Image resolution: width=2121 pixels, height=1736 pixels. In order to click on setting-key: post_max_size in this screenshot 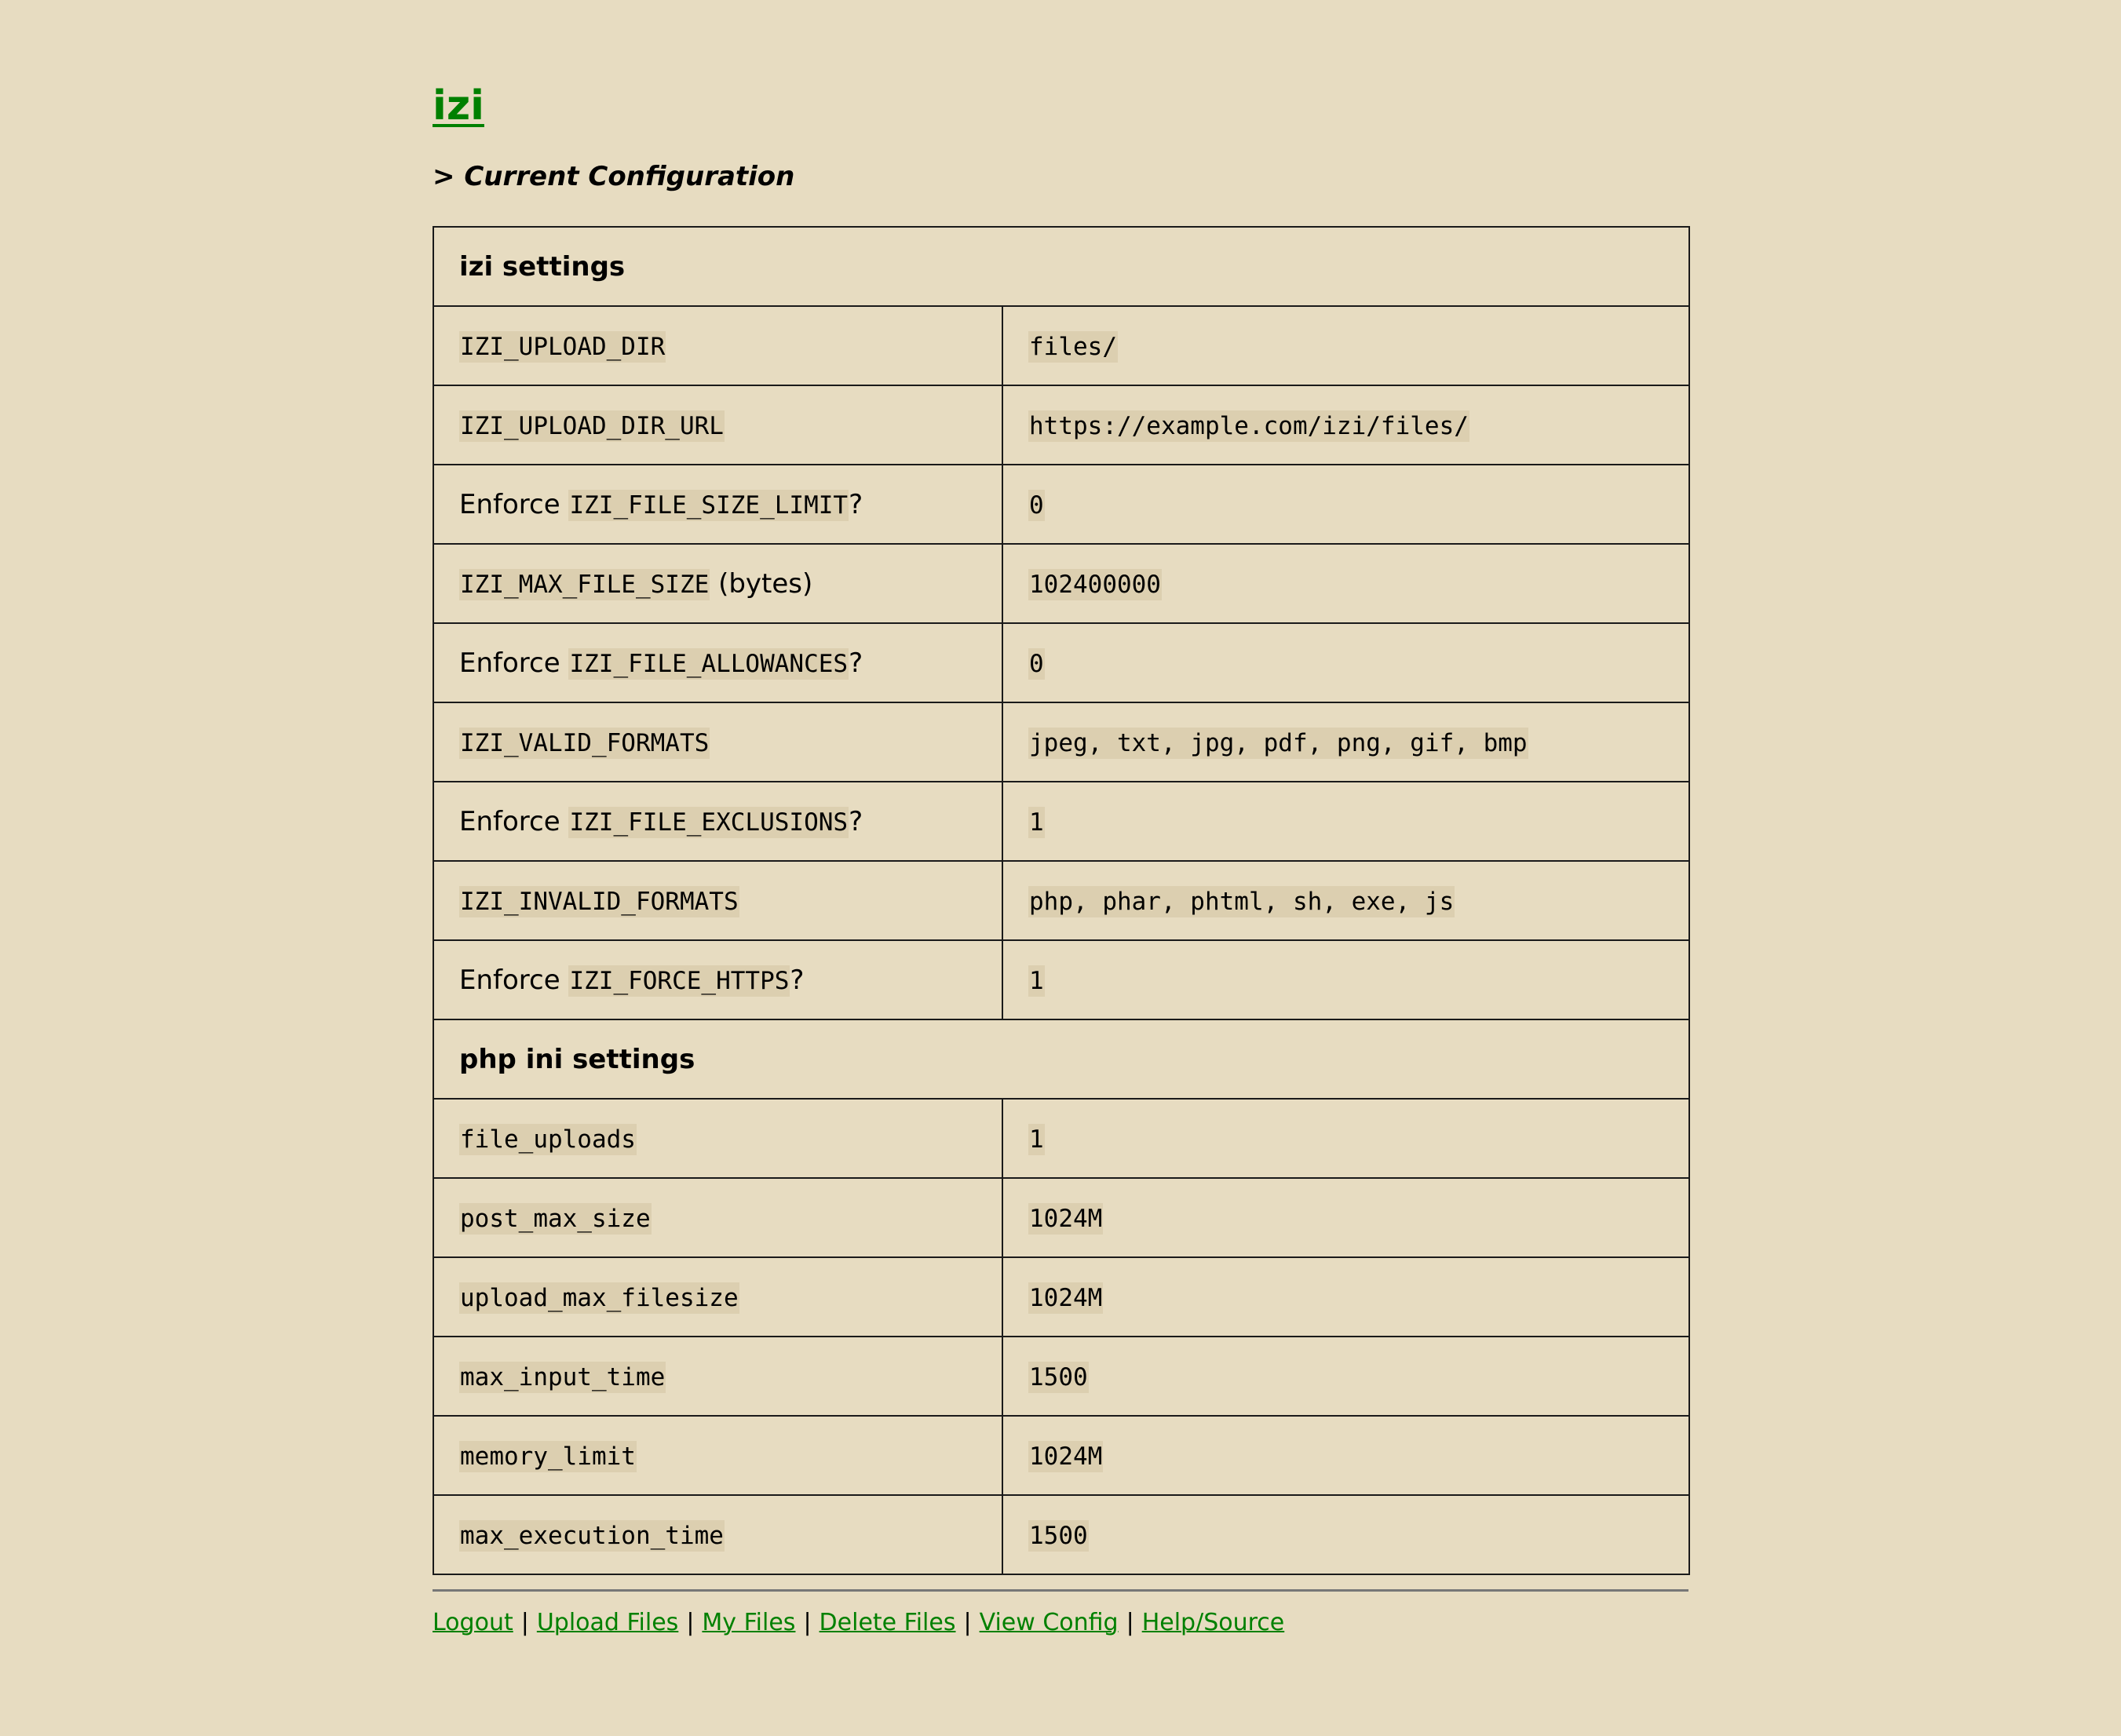, I will do `click(718, 1217)`.